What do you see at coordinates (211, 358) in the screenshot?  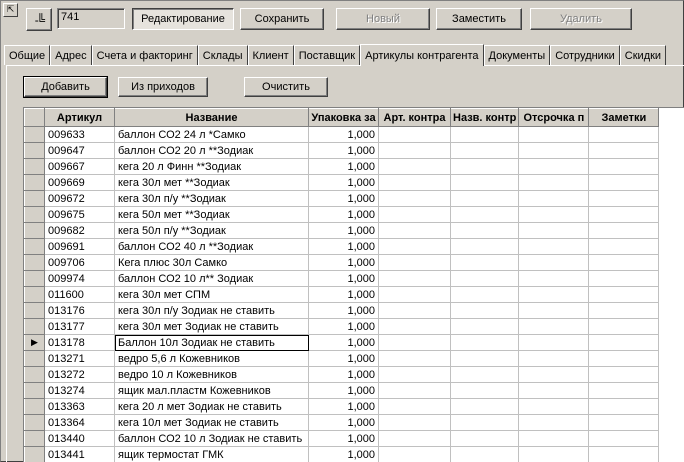 I see `name-cell: ведро 5,6 л Кожевников` at bounding box center [211, 358].